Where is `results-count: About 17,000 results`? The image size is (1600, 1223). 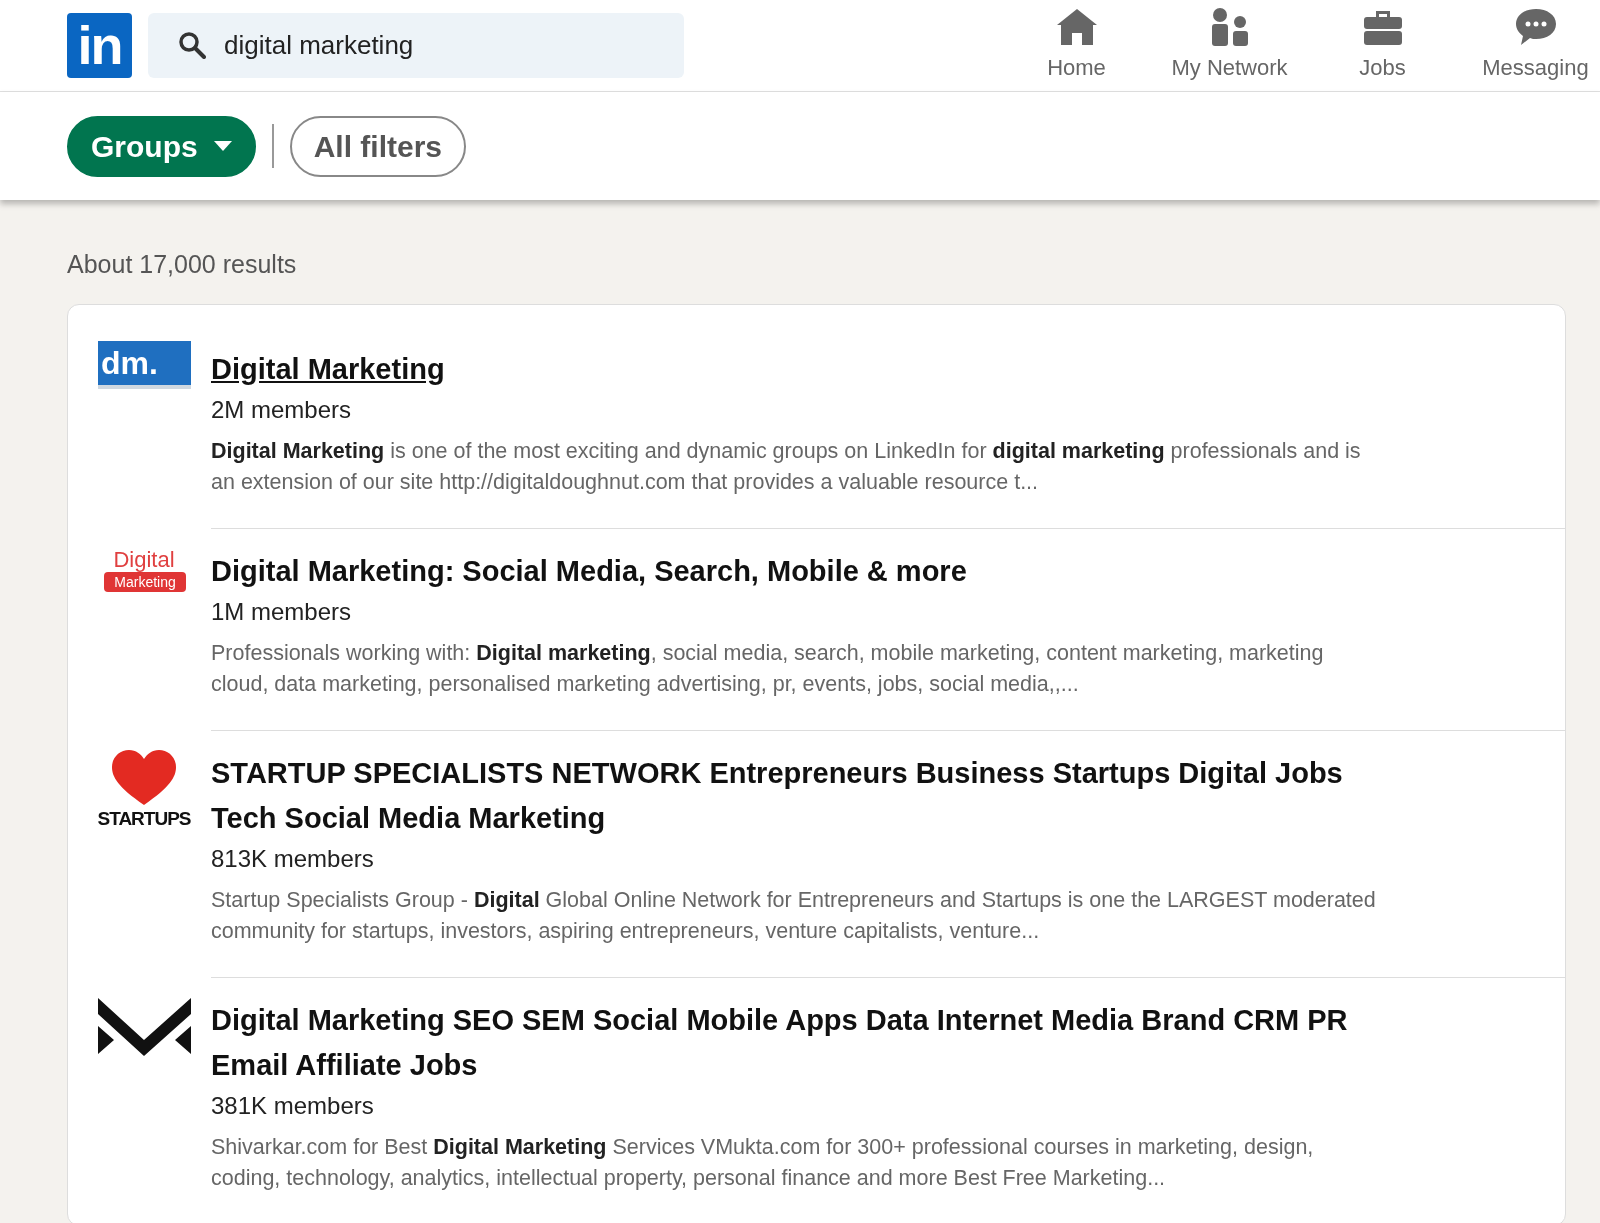
results-count: About 17,000 results is located at coordinates (182, 264).